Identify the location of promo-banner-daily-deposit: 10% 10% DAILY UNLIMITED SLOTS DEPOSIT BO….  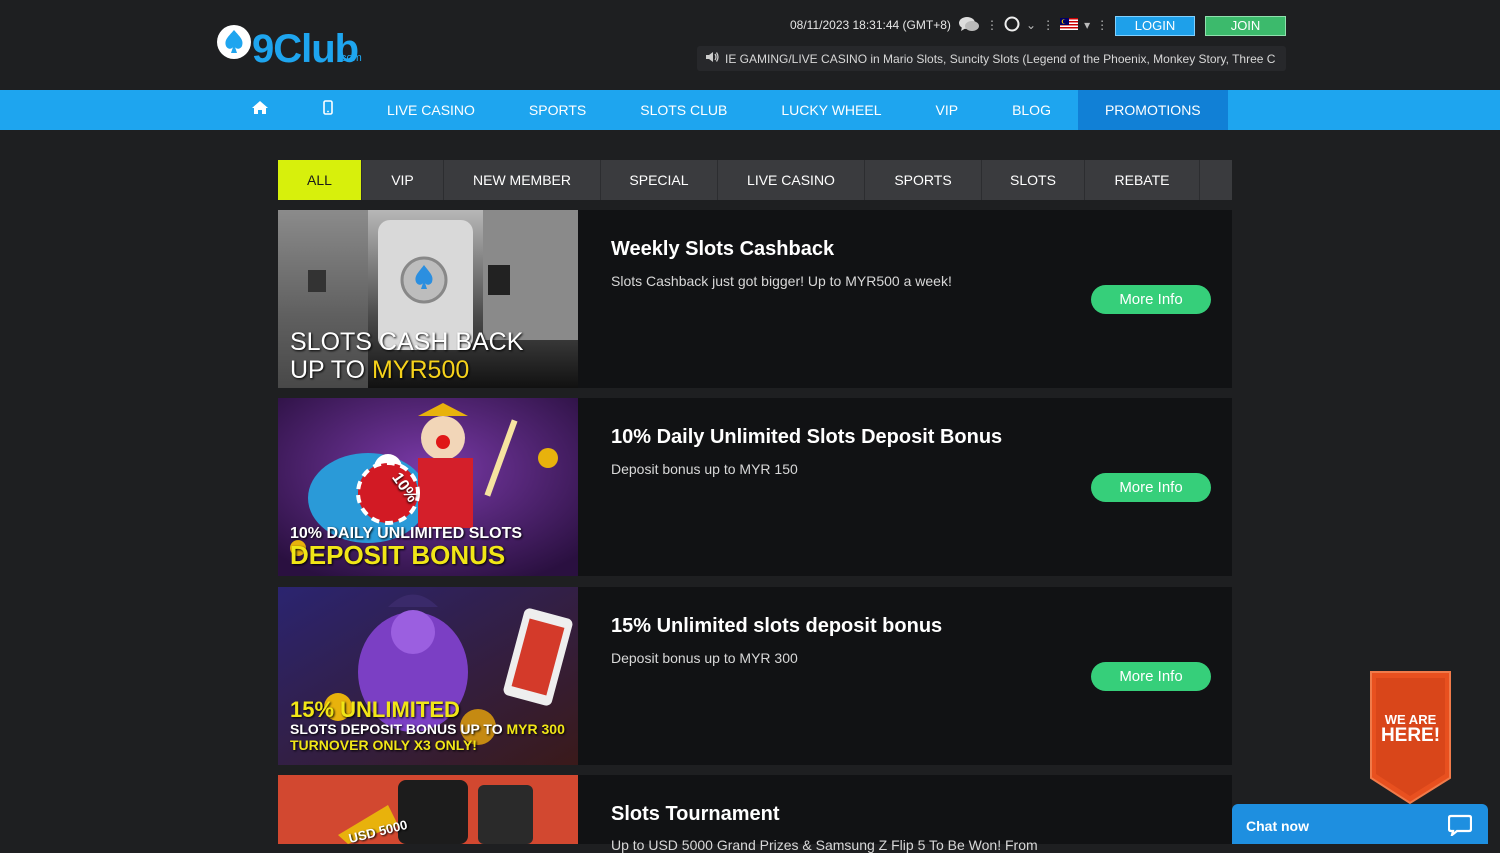
(428, 487).